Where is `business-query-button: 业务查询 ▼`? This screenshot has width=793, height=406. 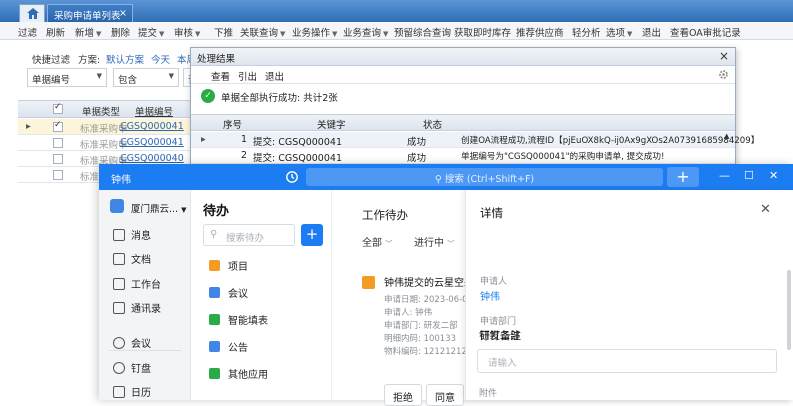
business-query-button: 业务查询 ▼ is located at coordinates (365, 32).